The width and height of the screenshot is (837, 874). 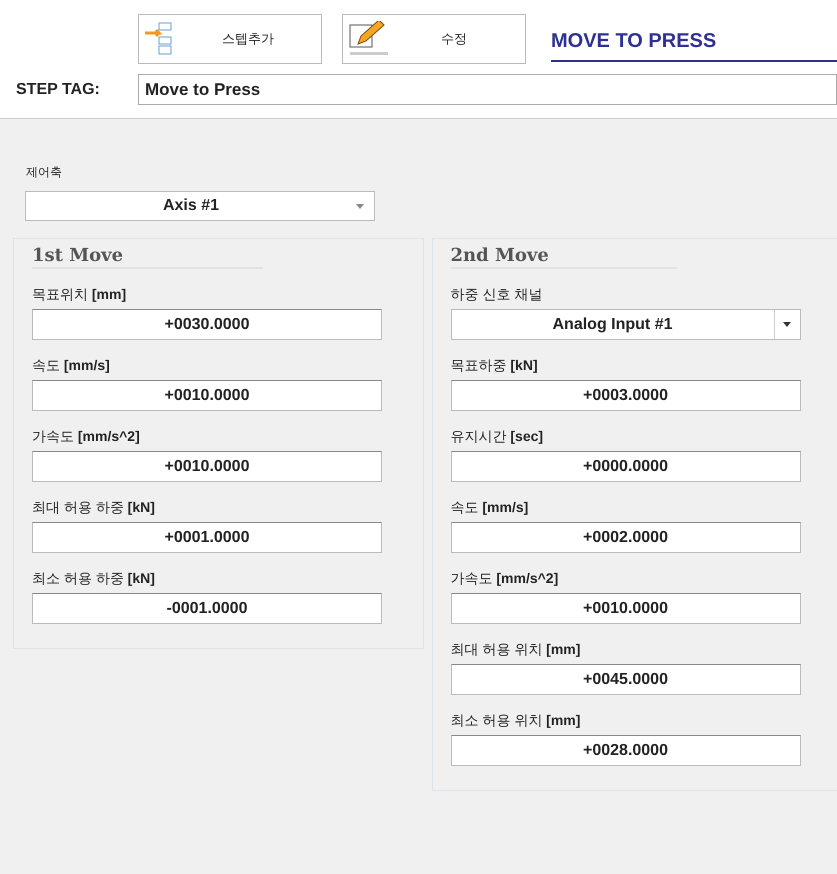 I want to click on value-field: +0001.0000, so click(x=207, y=537).